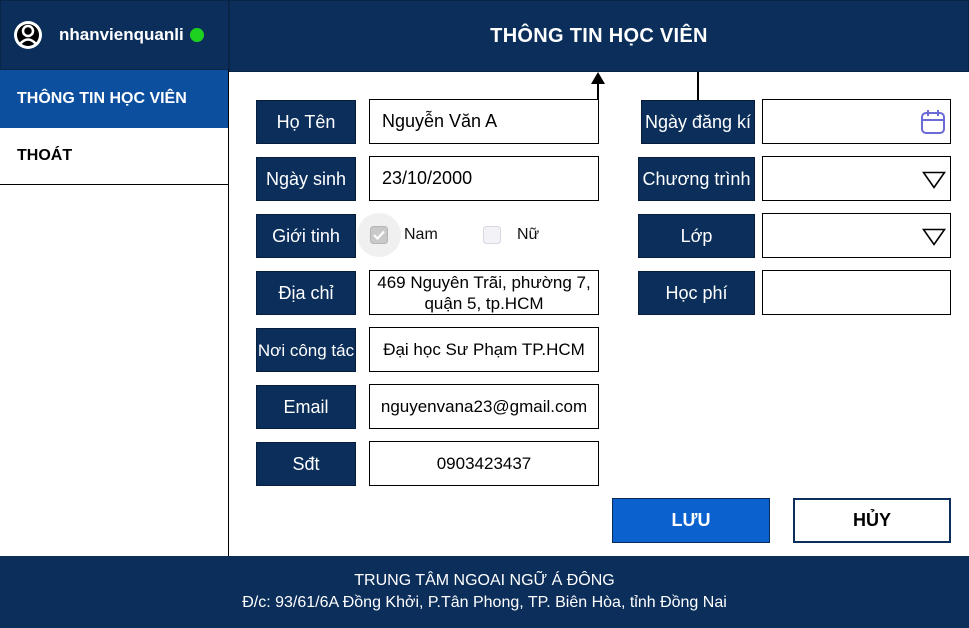 This screenshot has width=969, height=628. Describe the element at coordinates (492, 235) in the screenshot. I see `gender-nu-checkbox` at that location.